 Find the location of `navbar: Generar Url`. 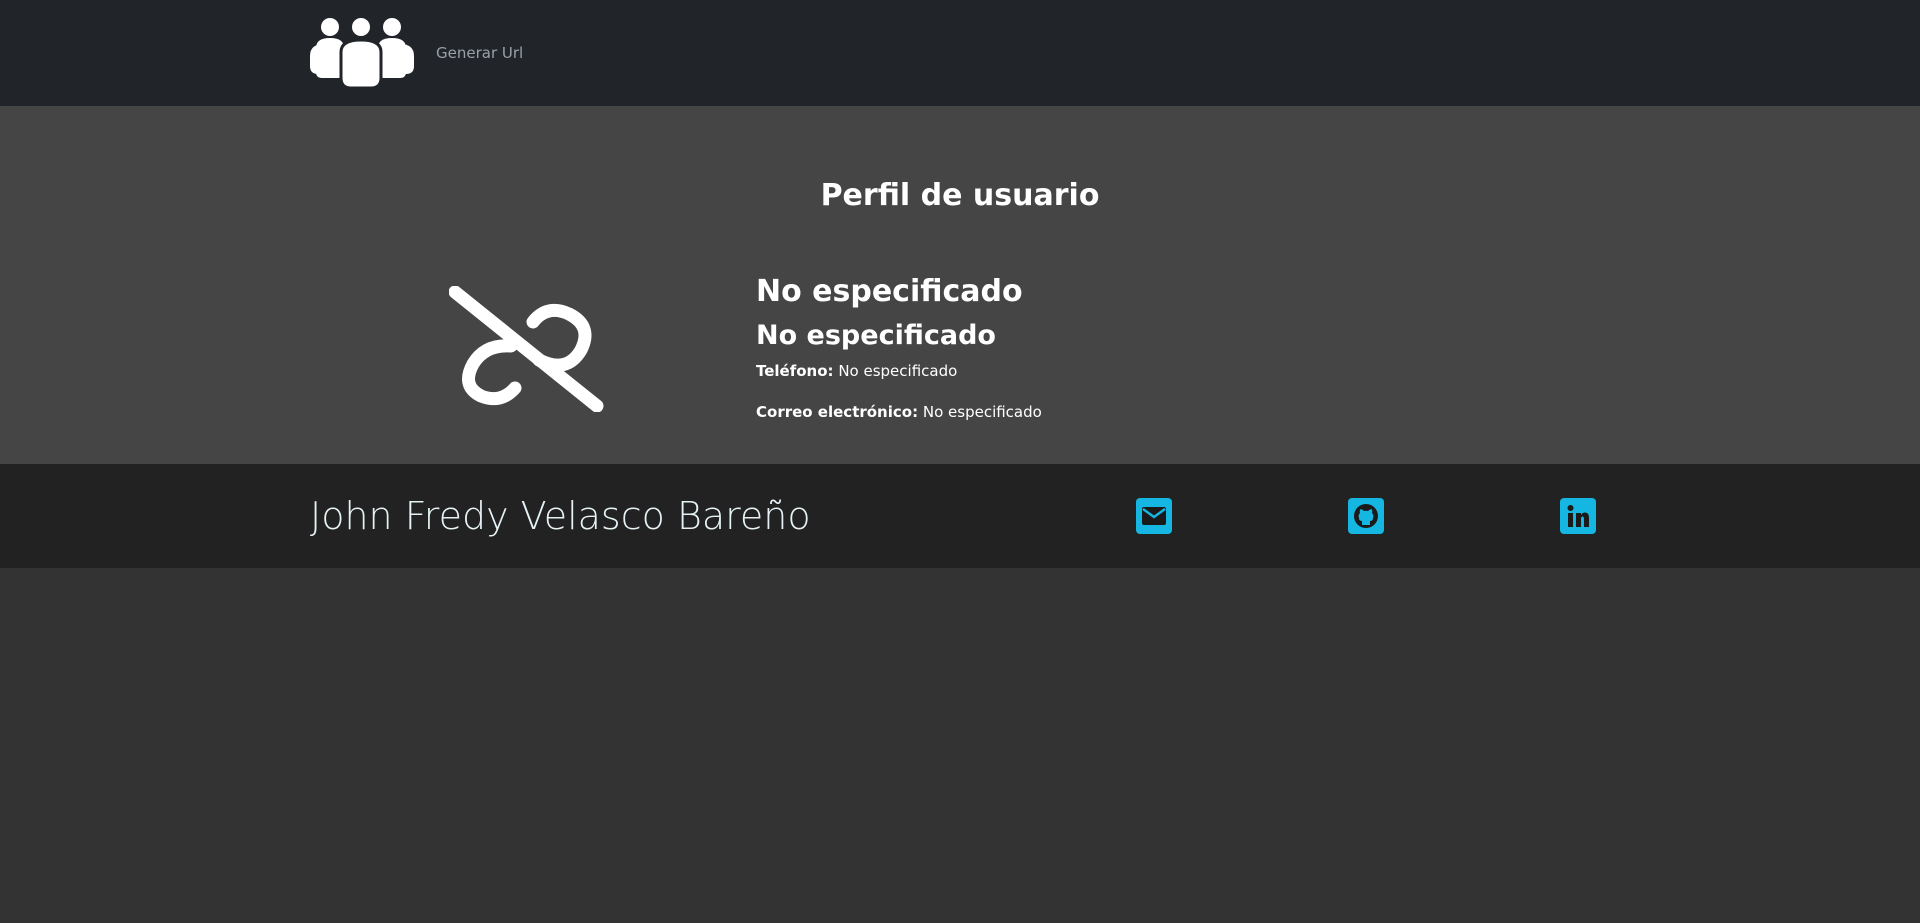

navbar: Generar Url is located at coordinates (960, 53).